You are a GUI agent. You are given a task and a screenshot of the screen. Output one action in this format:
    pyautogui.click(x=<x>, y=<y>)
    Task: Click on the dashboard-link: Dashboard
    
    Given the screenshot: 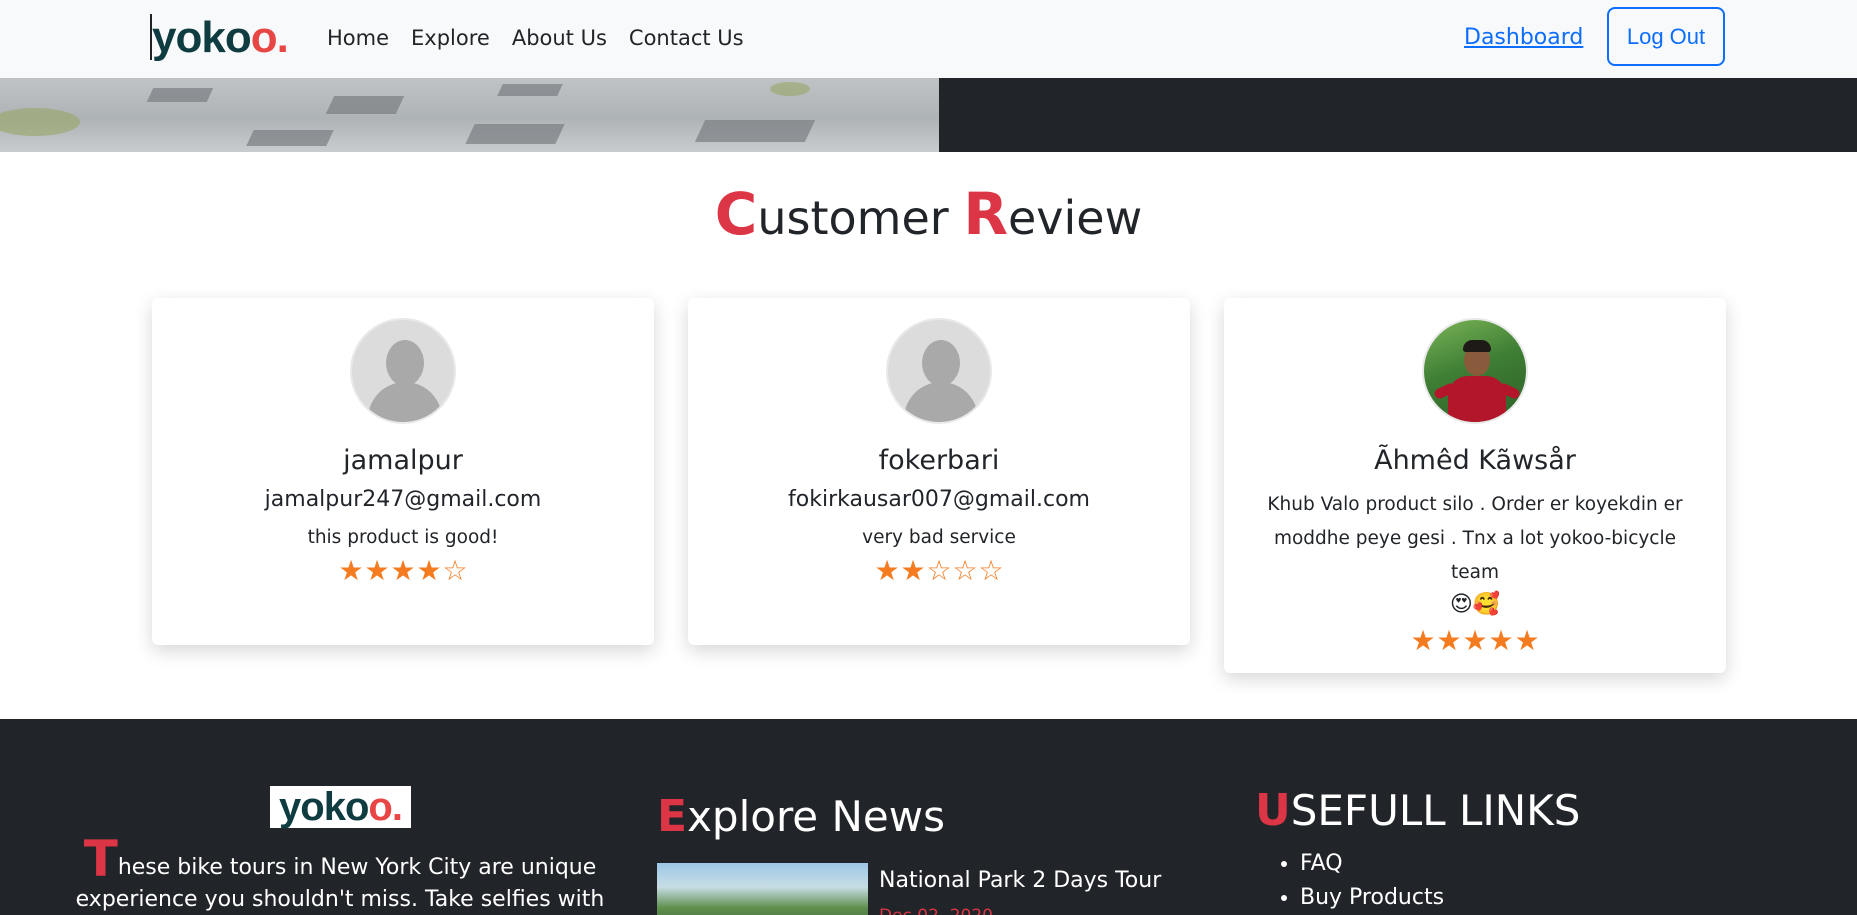 What is the action you would take?
    pyautogui.click(x=1523, y=38)
    